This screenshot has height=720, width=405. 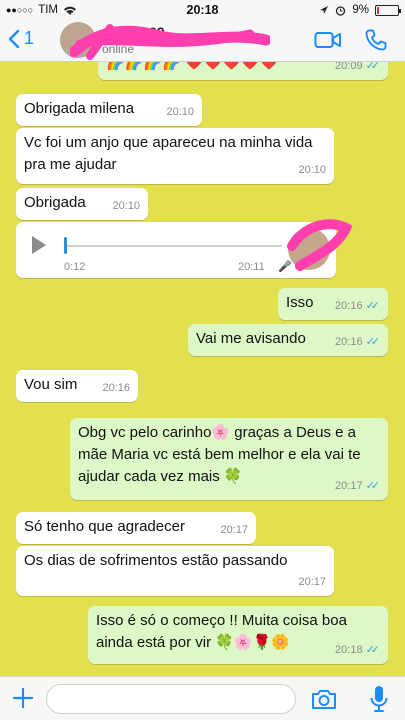 I want to click on video-camera-icon, so click(x=328, y=40).